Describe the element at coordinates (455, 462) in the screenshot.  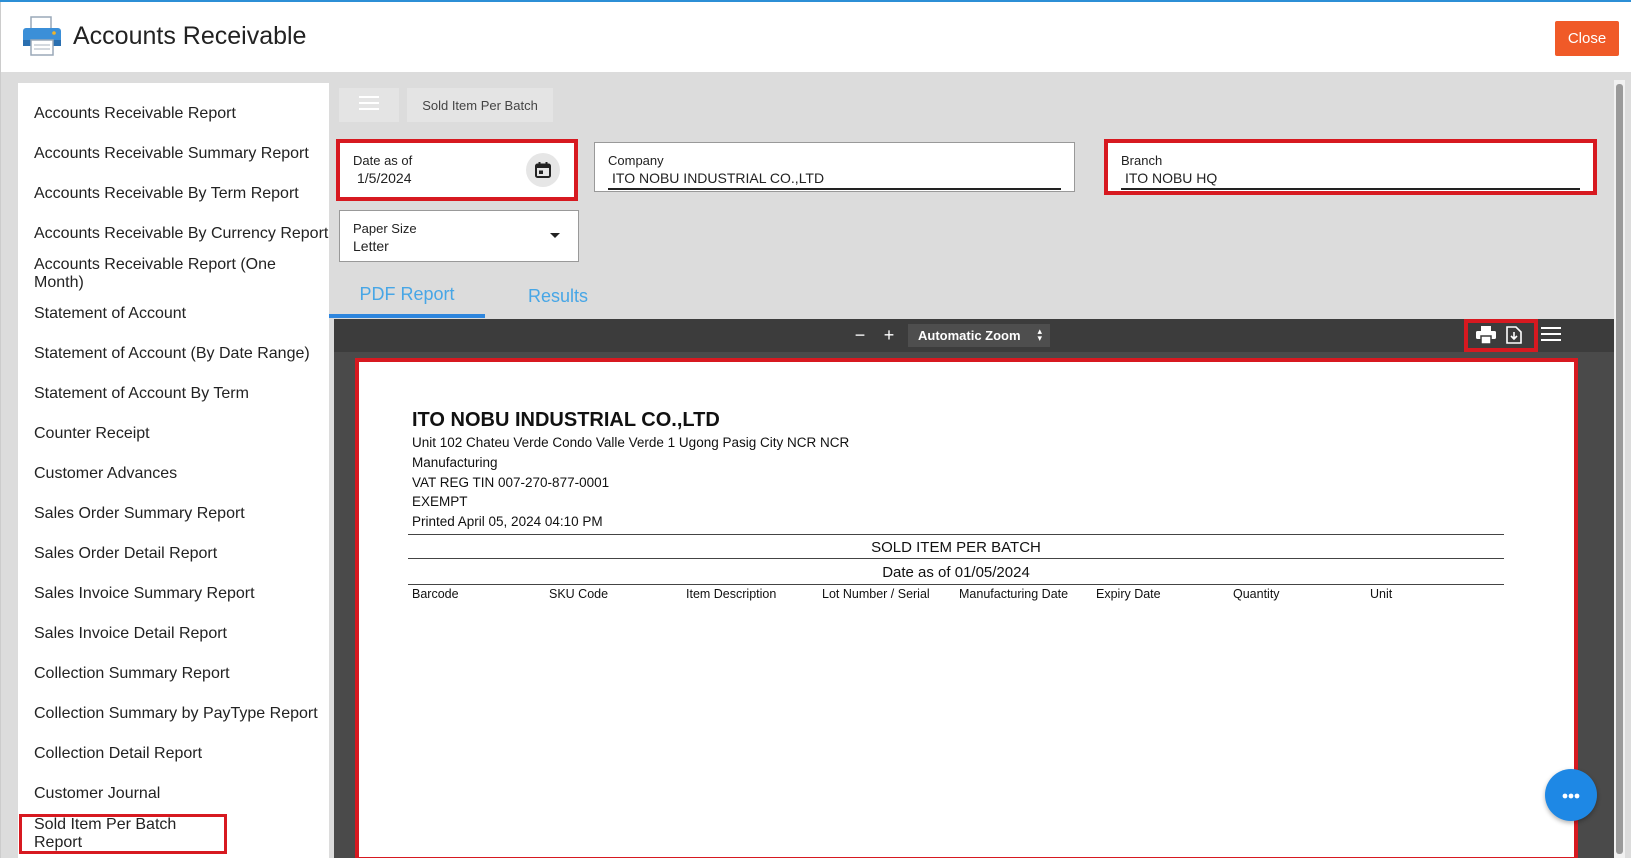
I see `report-business-type: Manufacturing` at that location.